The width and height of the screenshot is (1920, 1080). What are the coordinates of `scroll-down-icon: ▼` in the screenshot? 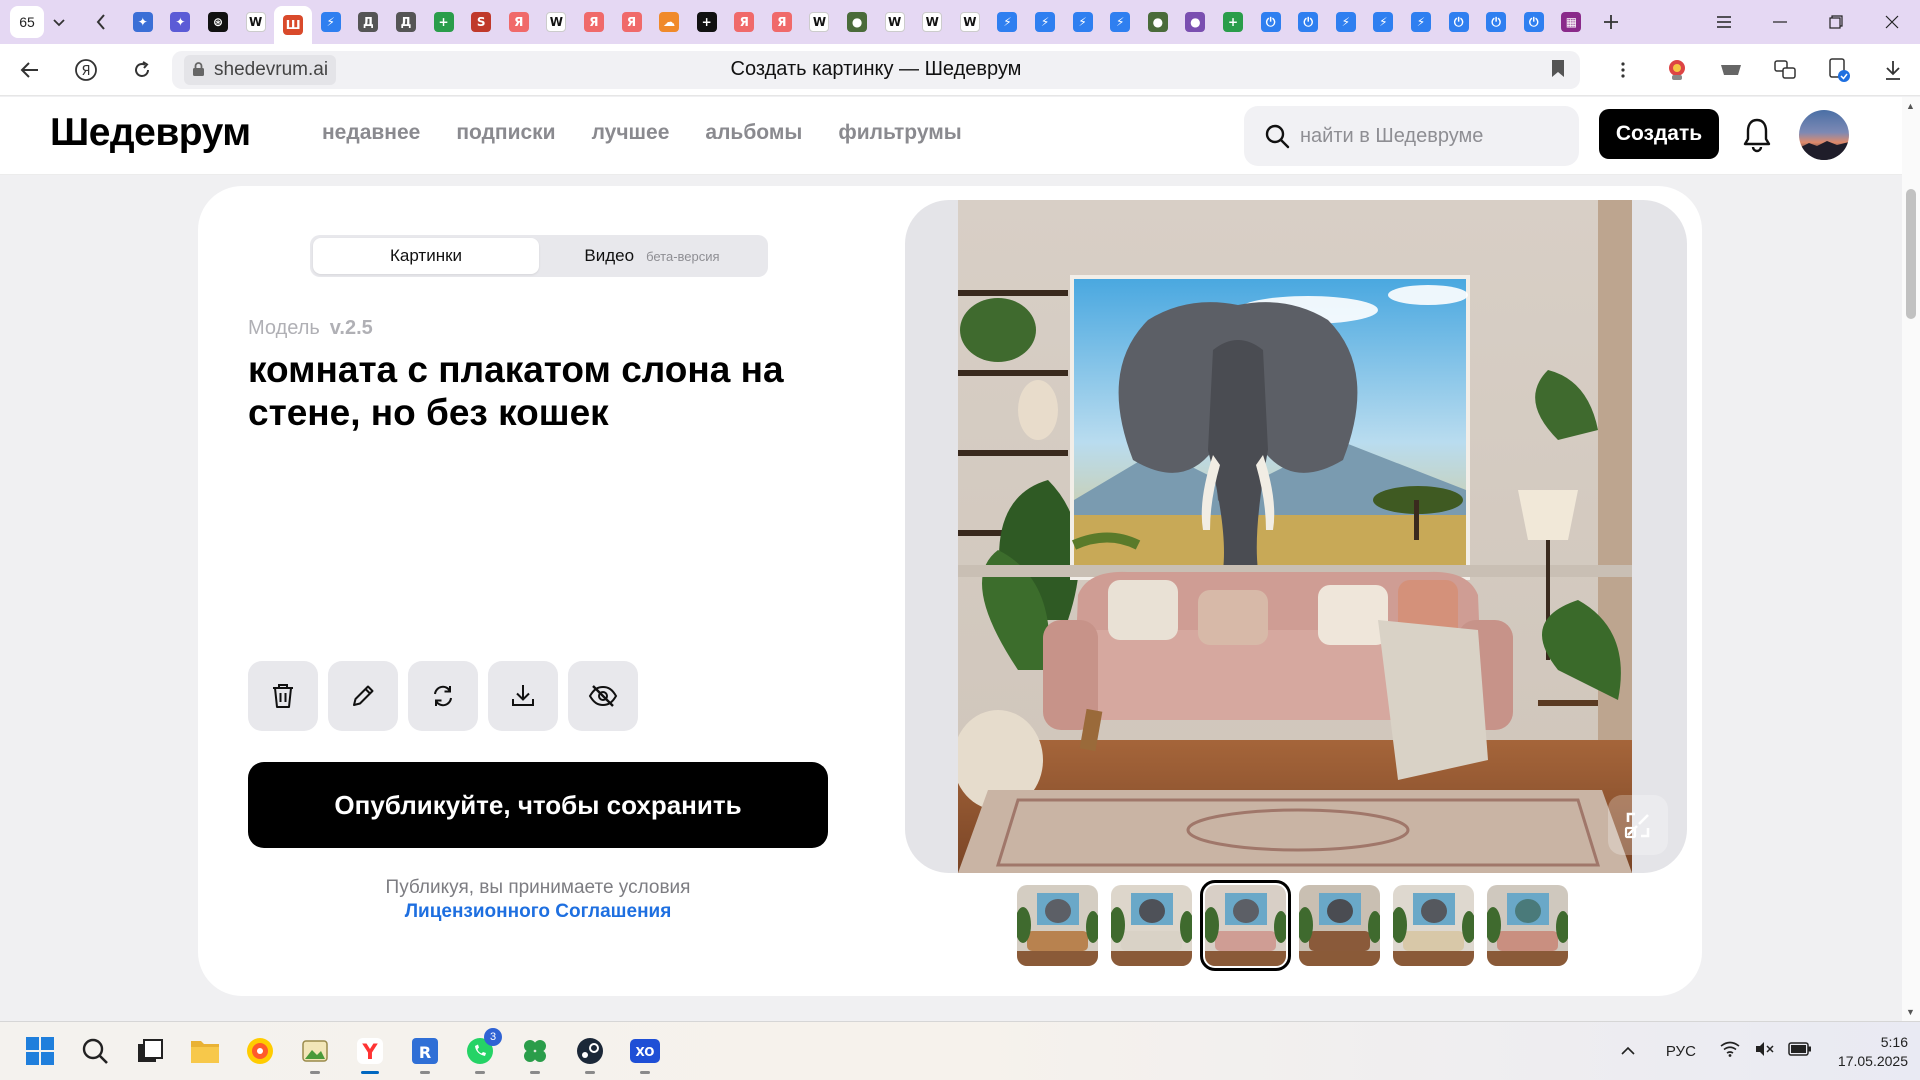 It's located at (1910, 1012).